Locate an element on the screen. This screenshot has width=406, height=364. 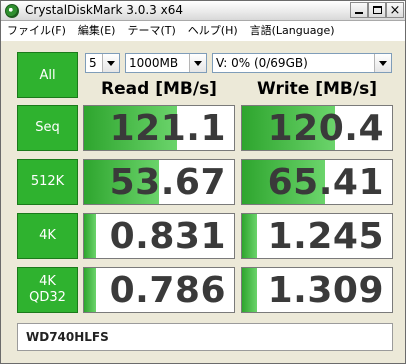
drive-value: V: 0% (0/69GB) is located at coordinates (262, 63).